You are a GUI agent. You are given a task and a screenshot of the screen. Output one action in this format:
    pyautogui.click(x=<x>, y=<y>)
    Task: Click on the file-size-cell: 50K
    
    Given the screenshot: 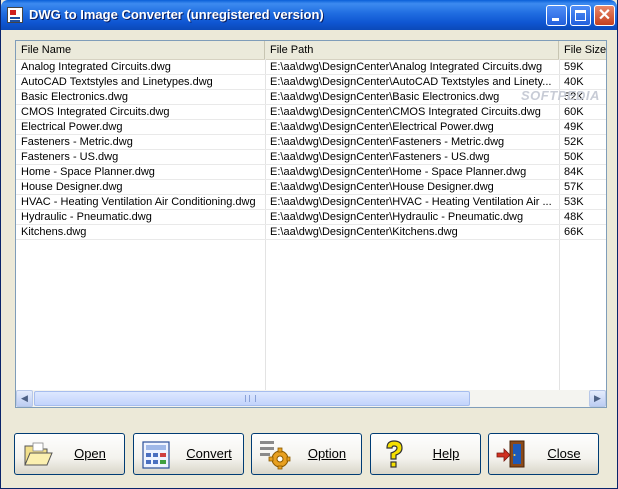 What is the action you would take?
    pyautogui.click(x=574, y=157)
    